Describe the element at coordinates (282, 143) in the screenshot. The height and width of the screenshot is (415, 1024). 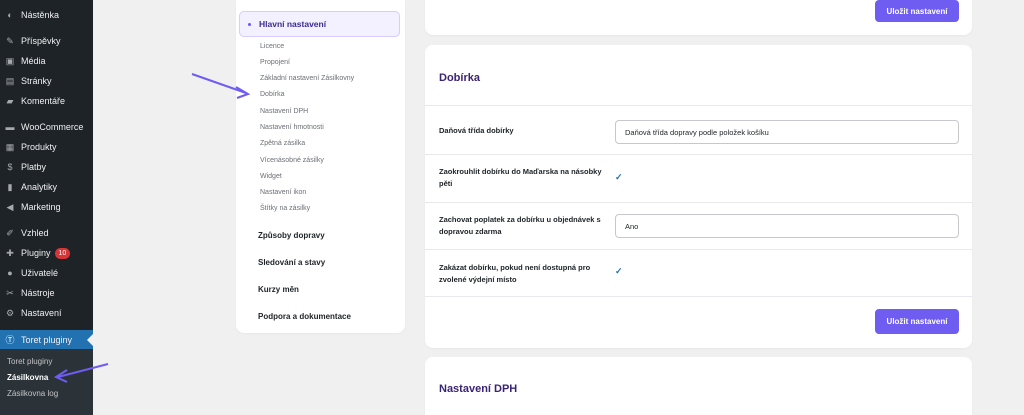
I see `nav-link-zpetna: Zpětná zásilka` at that location.